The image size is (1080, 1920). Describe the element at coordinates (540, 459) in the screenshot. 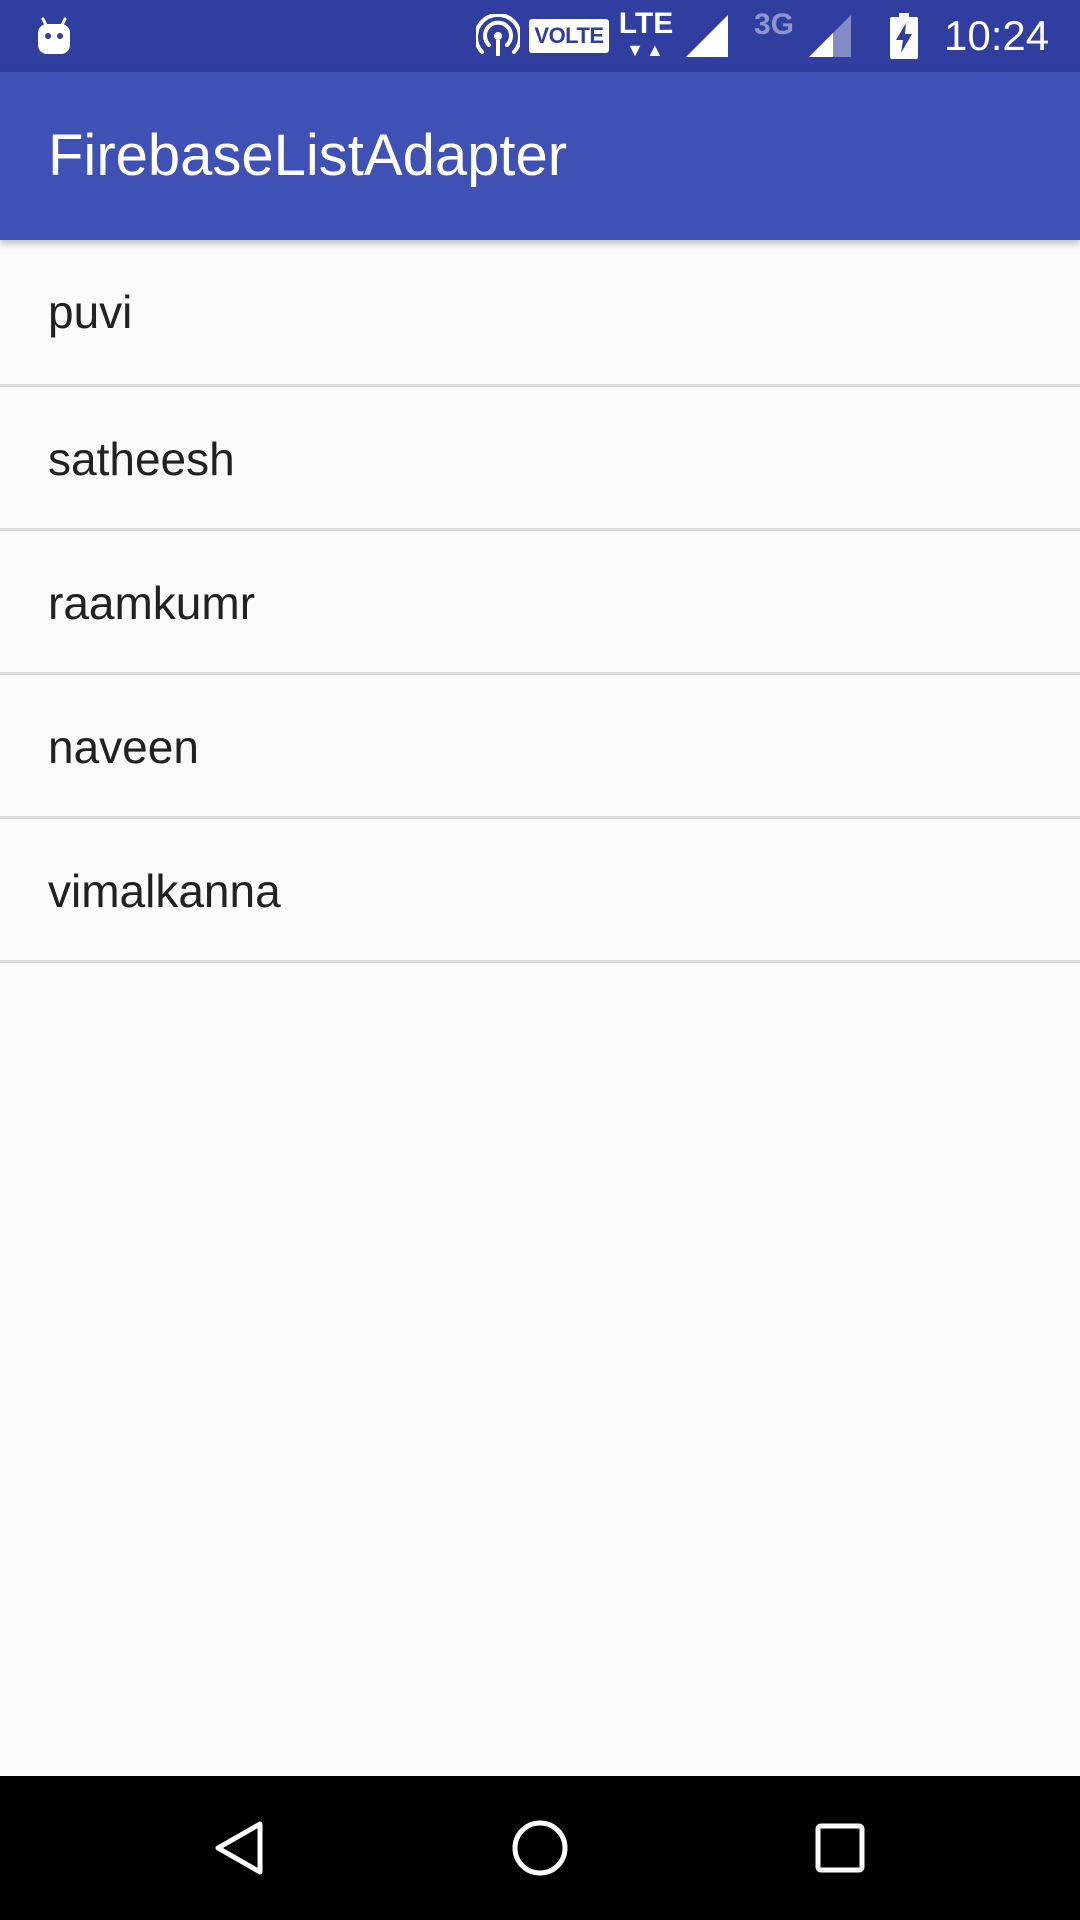

I see `list-item: satheesh` at that location.